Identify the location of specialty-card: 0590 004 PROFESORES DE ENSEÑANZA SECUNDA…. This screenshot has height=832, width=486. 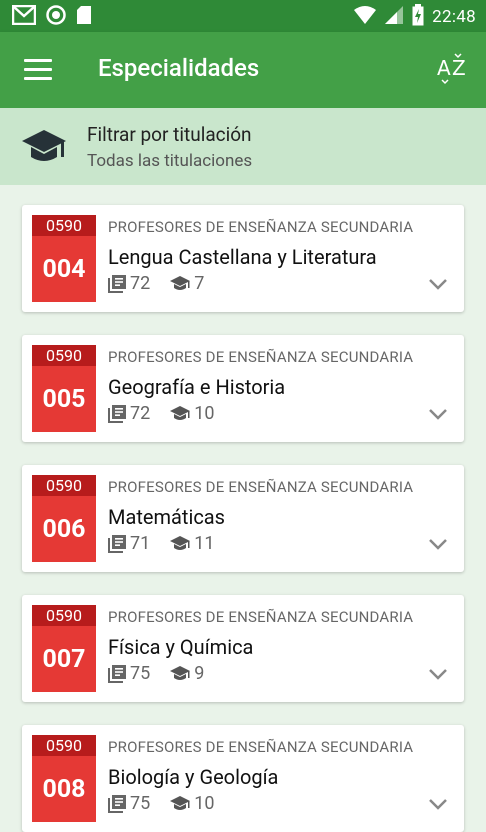
(243, 258).